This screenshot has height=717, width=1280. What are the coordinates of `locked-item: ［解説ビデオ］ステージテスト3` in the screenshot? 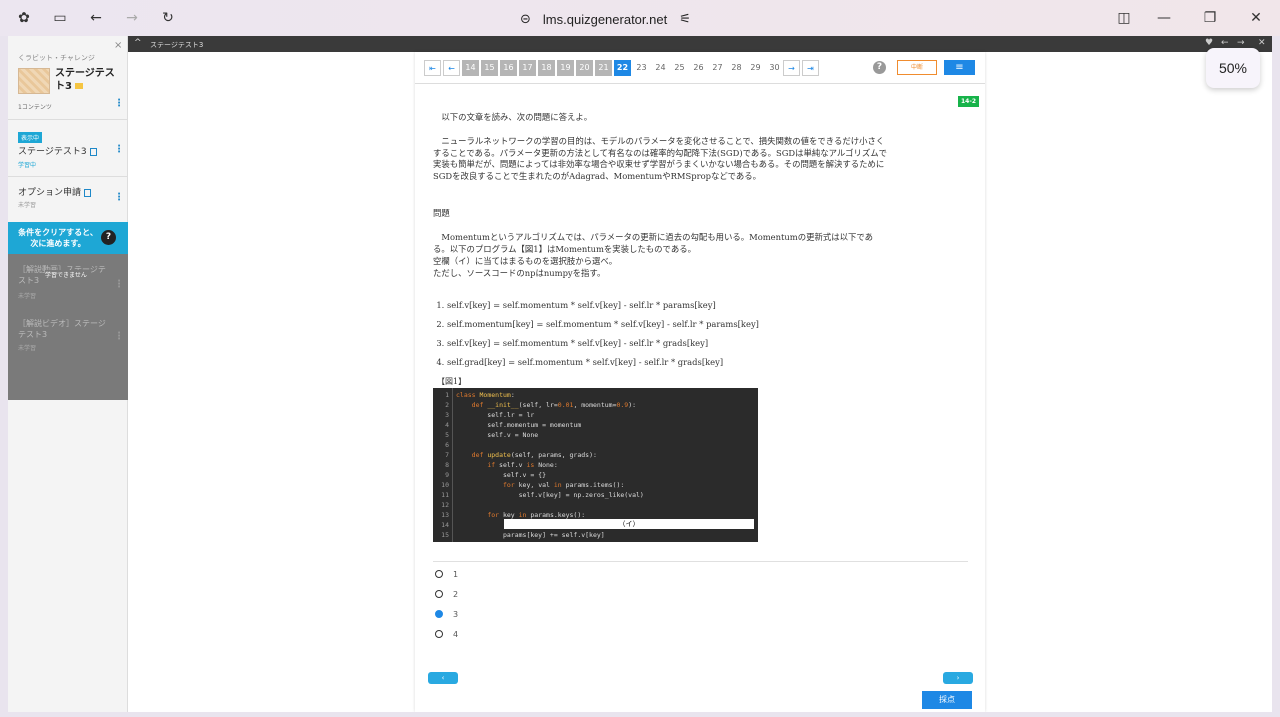 It's located at (62, 329).